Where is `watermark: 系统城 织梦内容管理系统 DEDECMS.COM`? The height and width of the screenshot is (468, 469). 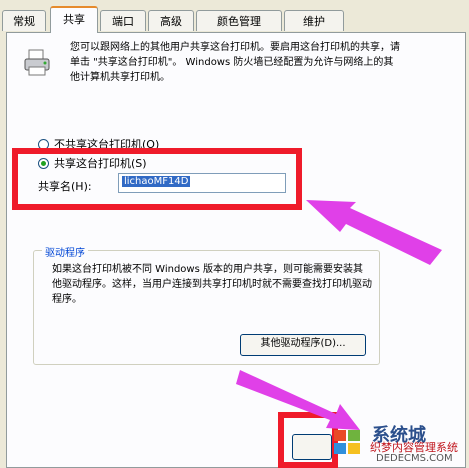 watermark: 系统城 织梦内容管理系统 DEDECMS.COM is located at coordinates (399, 446).